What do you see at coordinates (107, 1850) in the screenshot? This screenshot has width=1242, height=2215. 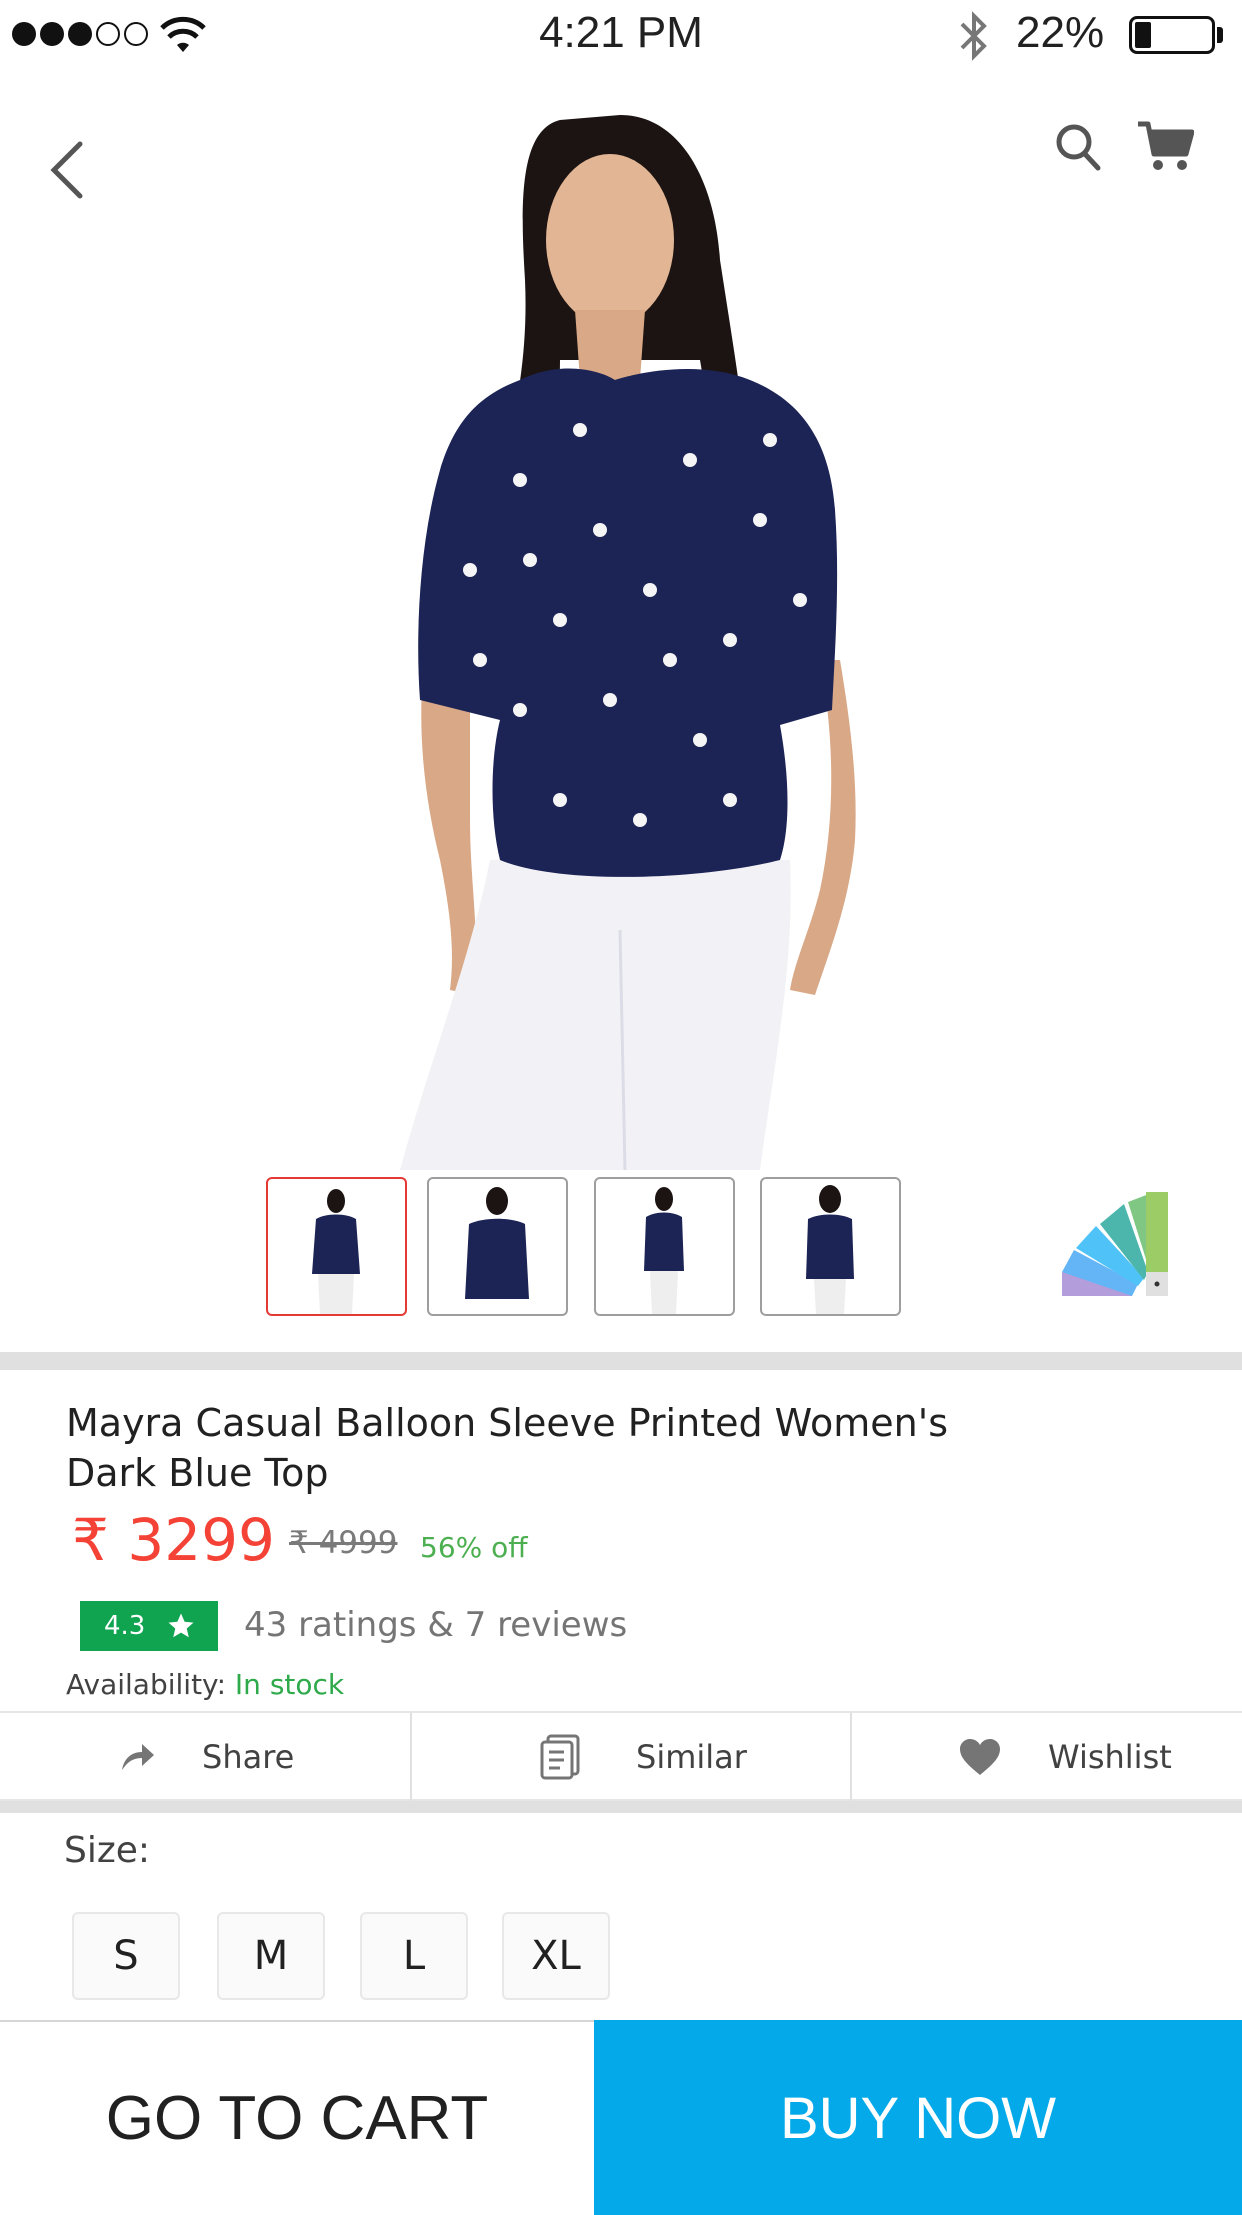 I see `size-label: Size:` at bounding box center [107, 1850].